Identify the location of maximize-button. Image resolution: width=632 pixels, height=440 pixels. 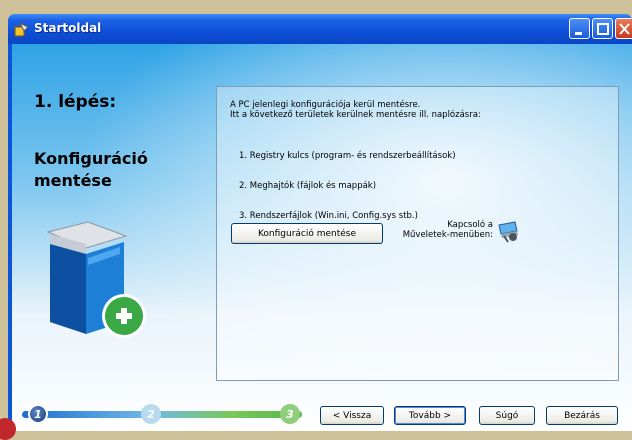
(602, 28).